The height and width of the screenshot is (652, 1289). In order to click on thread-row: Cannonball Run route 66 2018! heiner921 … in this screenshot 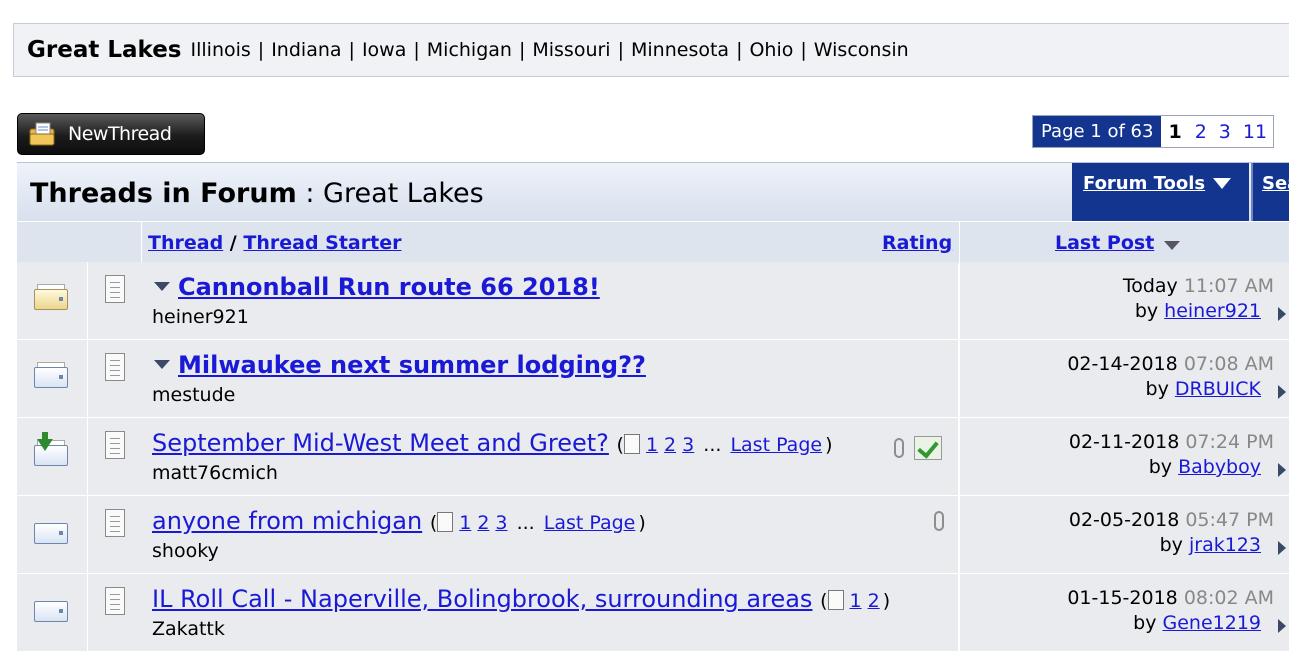, I will do `click(653, 301)`.